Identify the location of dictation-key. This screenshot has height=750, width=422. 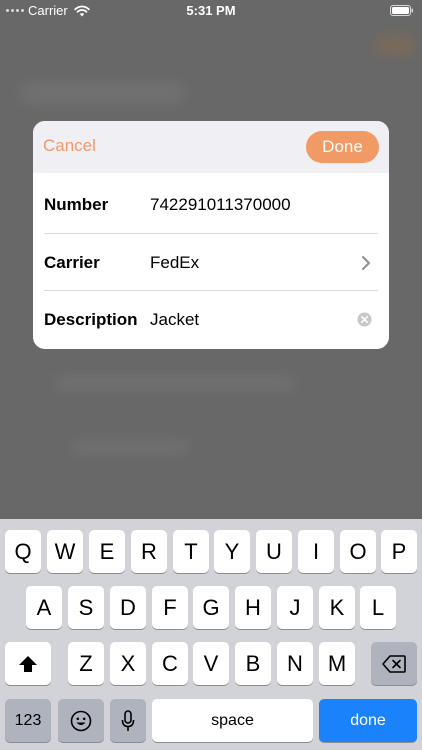
(128, 720).